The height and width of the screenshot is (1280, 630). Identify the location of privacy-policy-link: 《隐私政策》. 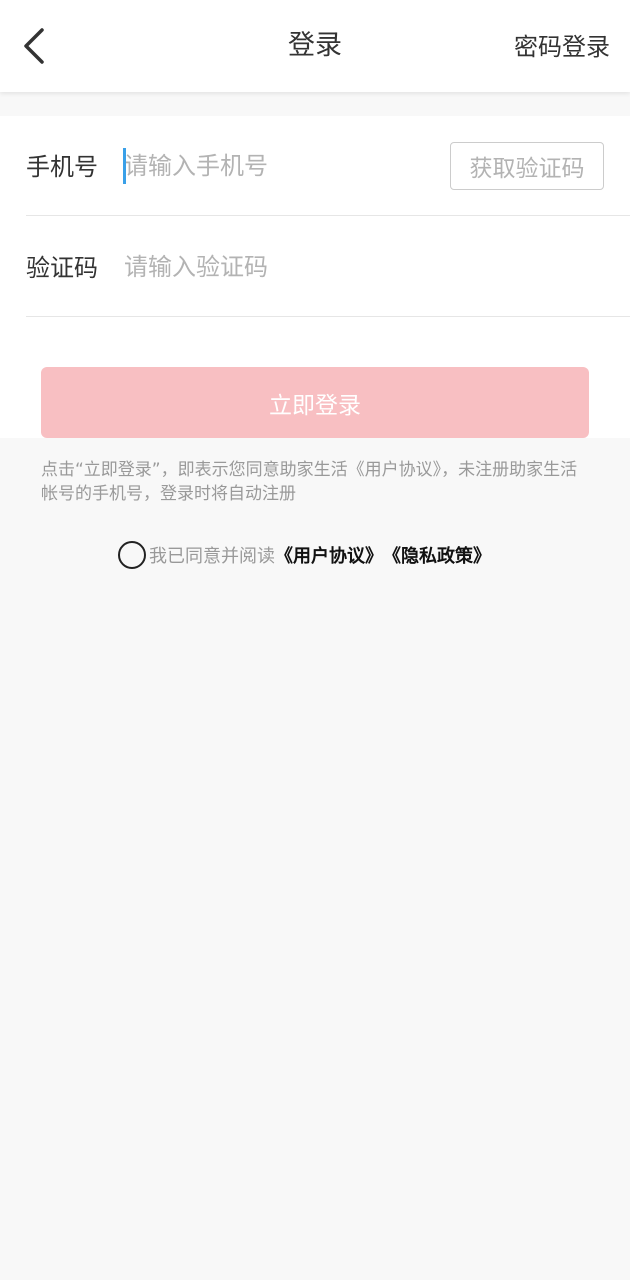
(437, 555).